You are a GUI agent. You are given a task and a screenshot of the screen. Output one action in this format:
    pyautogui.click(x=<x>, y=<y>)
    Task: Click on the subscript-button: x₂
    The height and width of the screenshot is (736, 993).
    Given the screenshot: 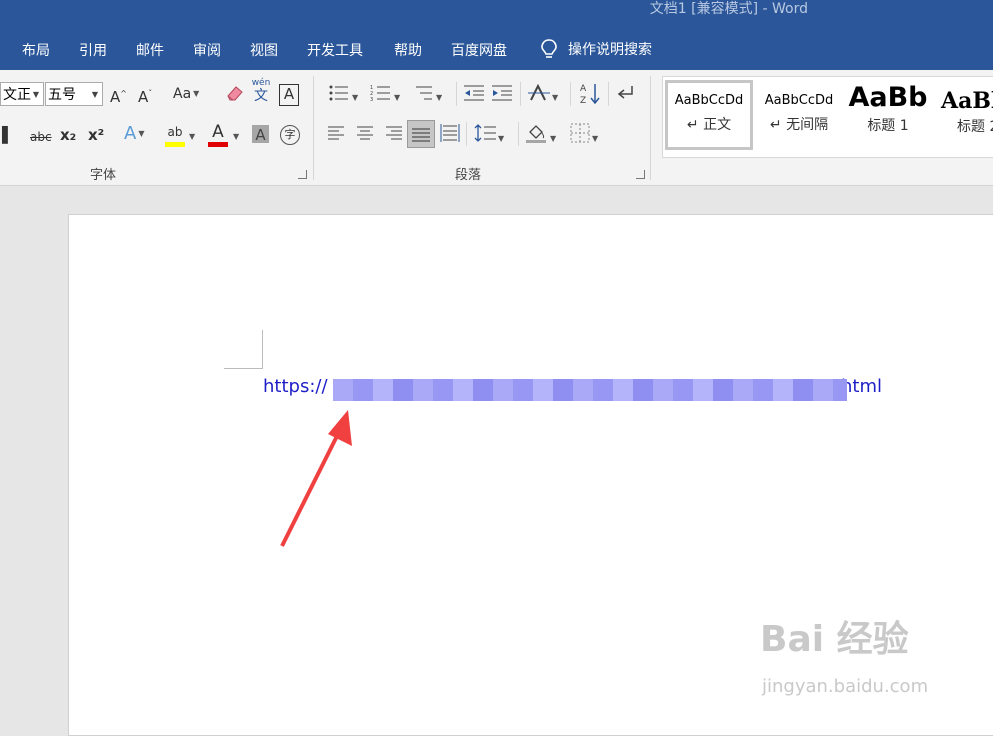 What is the action you would take?
    pyautogui.click(x=68, y=135)
    